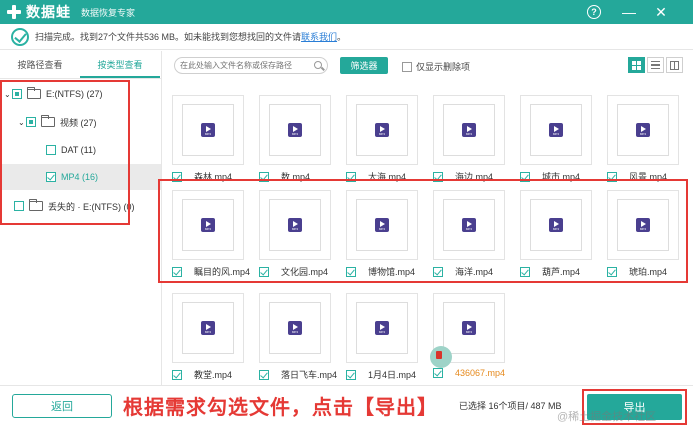  I want to click on list-view-button, so click(655, 65).